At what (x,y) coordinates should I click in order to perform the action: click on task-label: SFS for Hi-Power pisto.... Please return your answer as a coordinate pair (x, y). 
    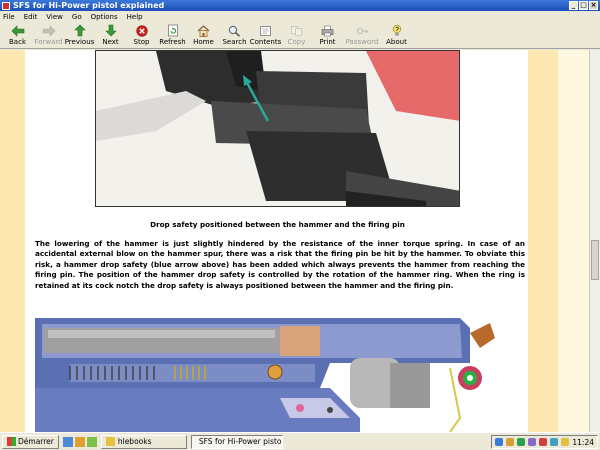
    Looking at the image, I should click on (240, 441).